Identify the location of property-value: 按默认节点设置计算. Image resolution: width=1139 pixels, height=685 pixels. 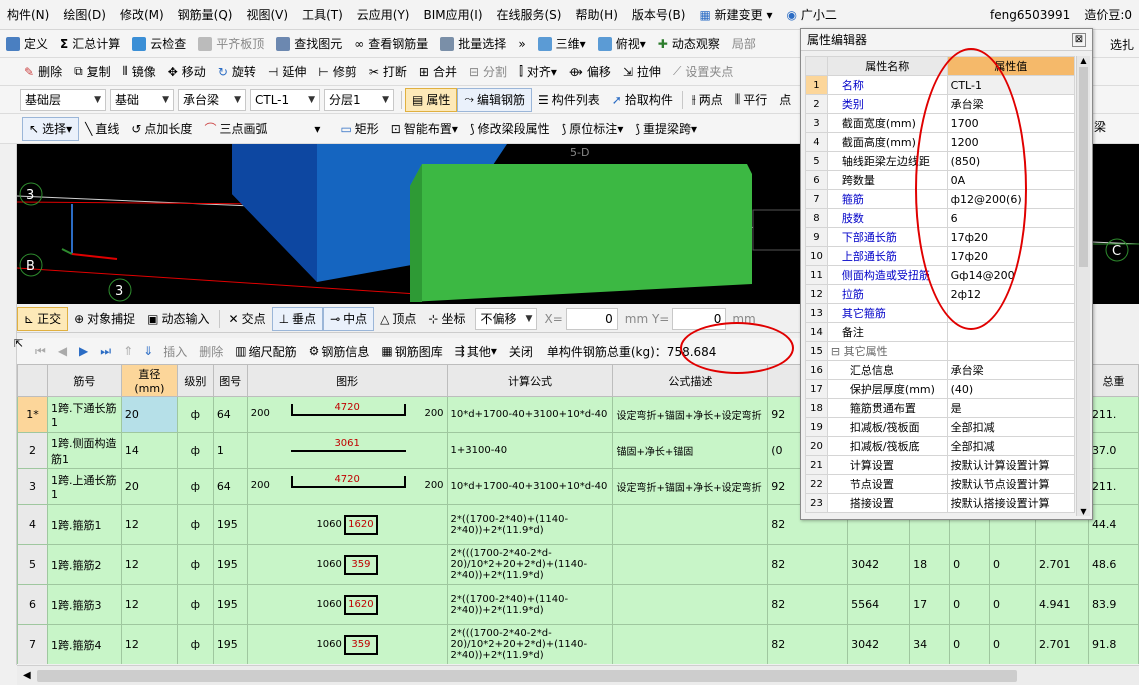
(1010, 484).